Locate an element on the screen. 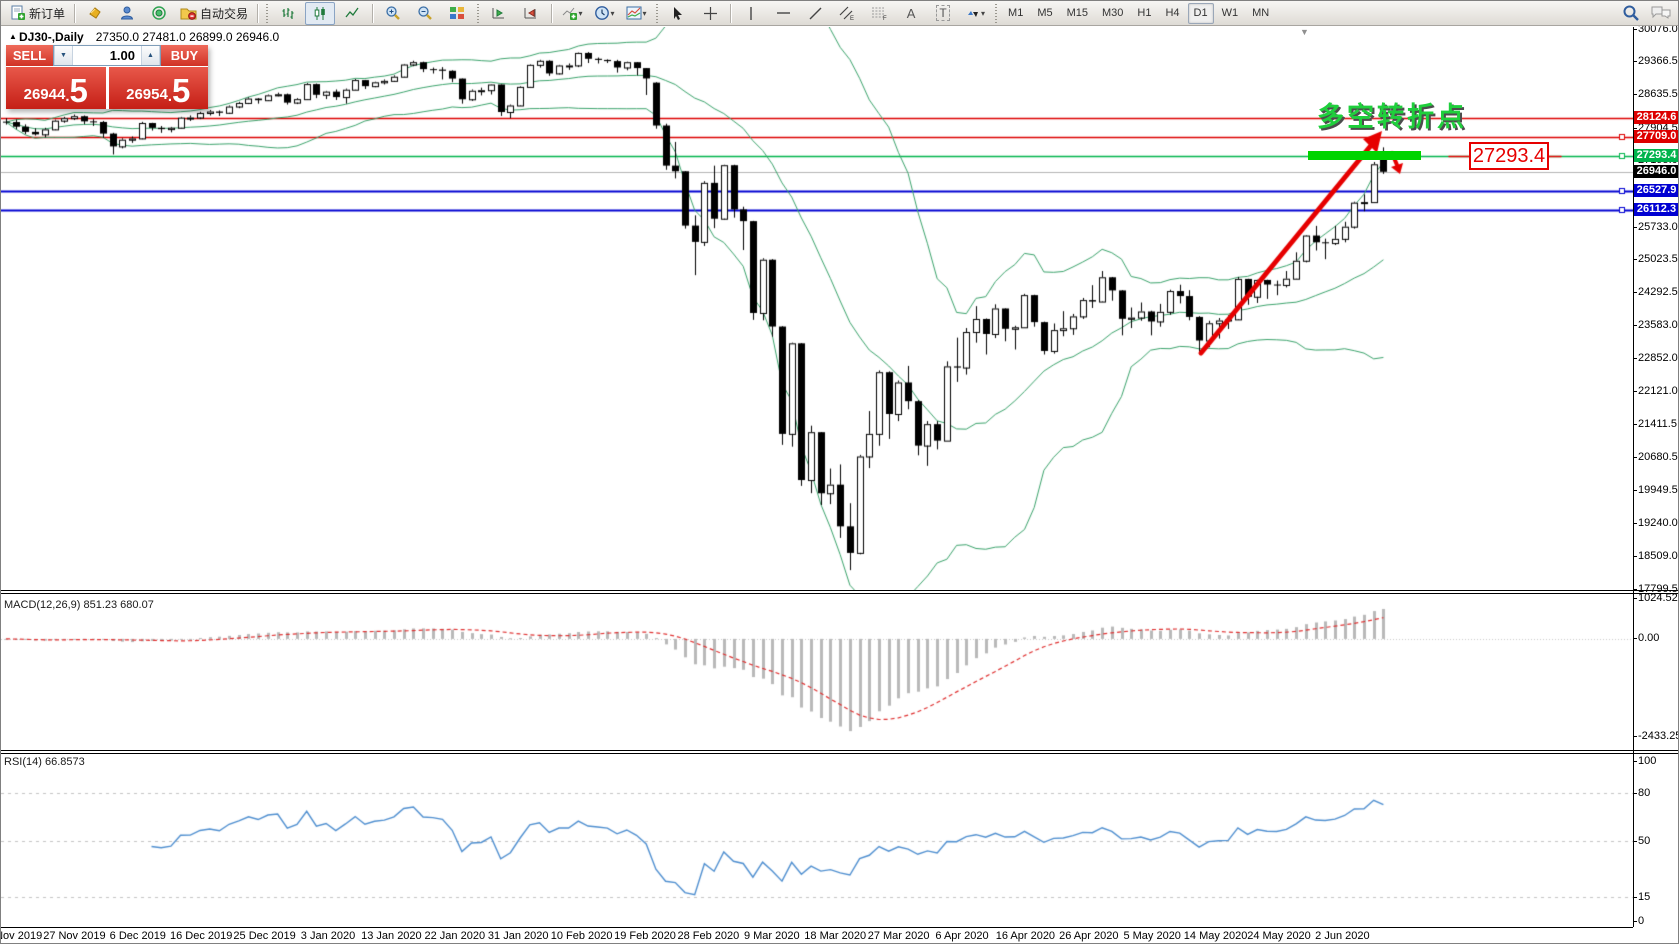 This screenshot has height=944, width=1679. horizontal-line-icon is located at coordinates (783, 13).